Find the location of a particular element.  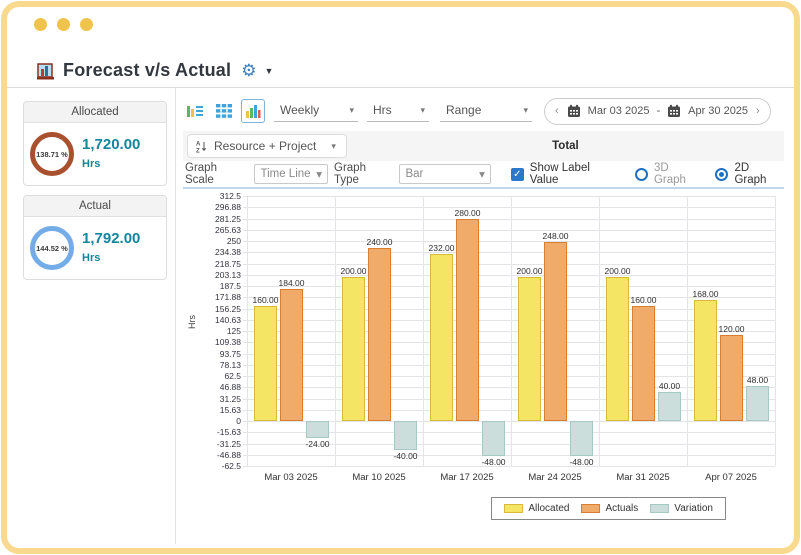

3d-graph-label: 3D Graph is located at coordinates (669, 174).